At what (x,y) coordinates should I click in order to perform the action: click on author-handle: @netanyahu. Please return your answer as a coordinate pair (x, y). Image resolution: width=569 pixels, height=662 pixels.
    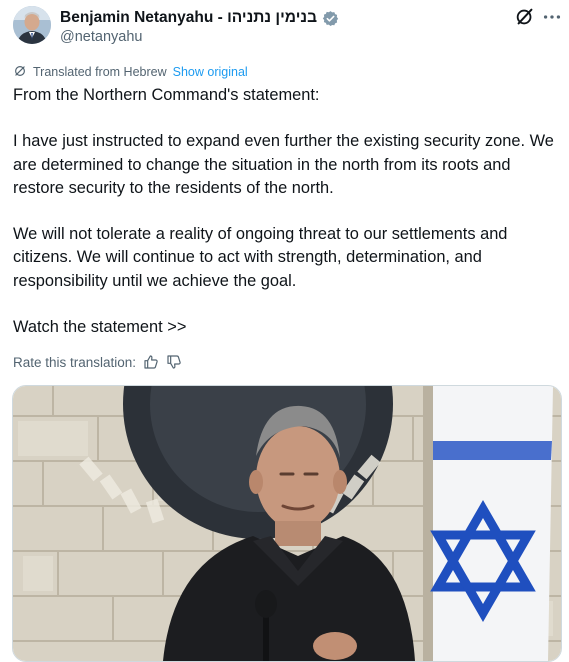
    Looking at the image, I should click on (101, 37).